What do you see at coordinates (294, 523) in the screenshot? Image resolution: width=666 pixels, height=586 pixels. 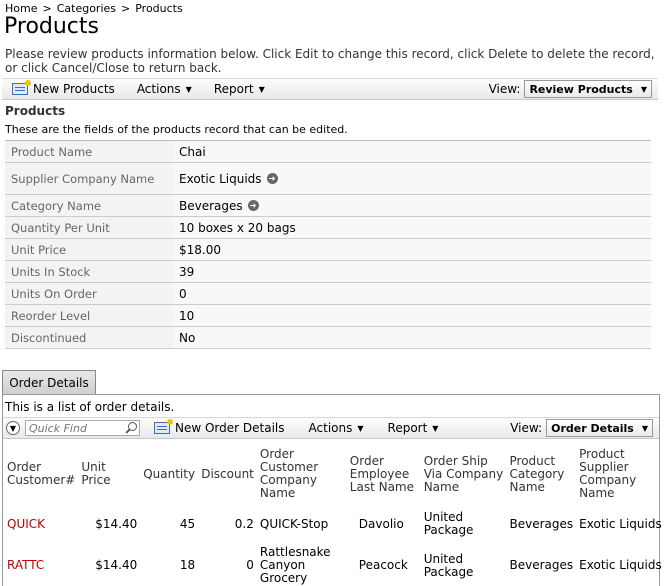 I see `cell-customer-company: QUICK-Stop` at bounding box center [294, 523].